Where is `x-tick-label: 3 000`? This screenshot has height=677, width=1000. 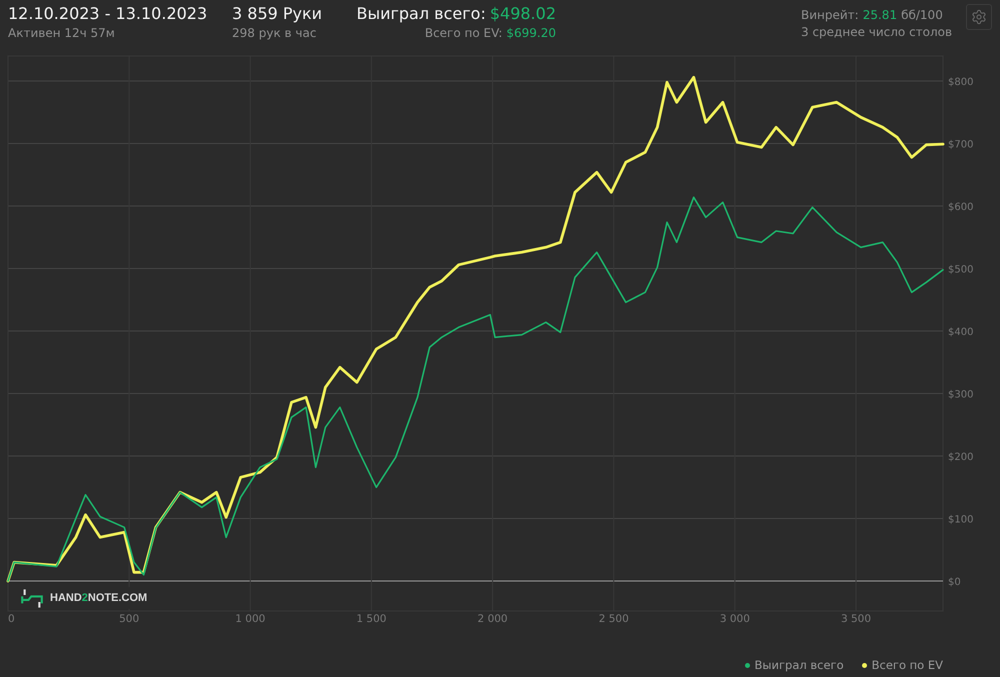 x-tick-label: 3 000 is located at coordinates (735, 618).